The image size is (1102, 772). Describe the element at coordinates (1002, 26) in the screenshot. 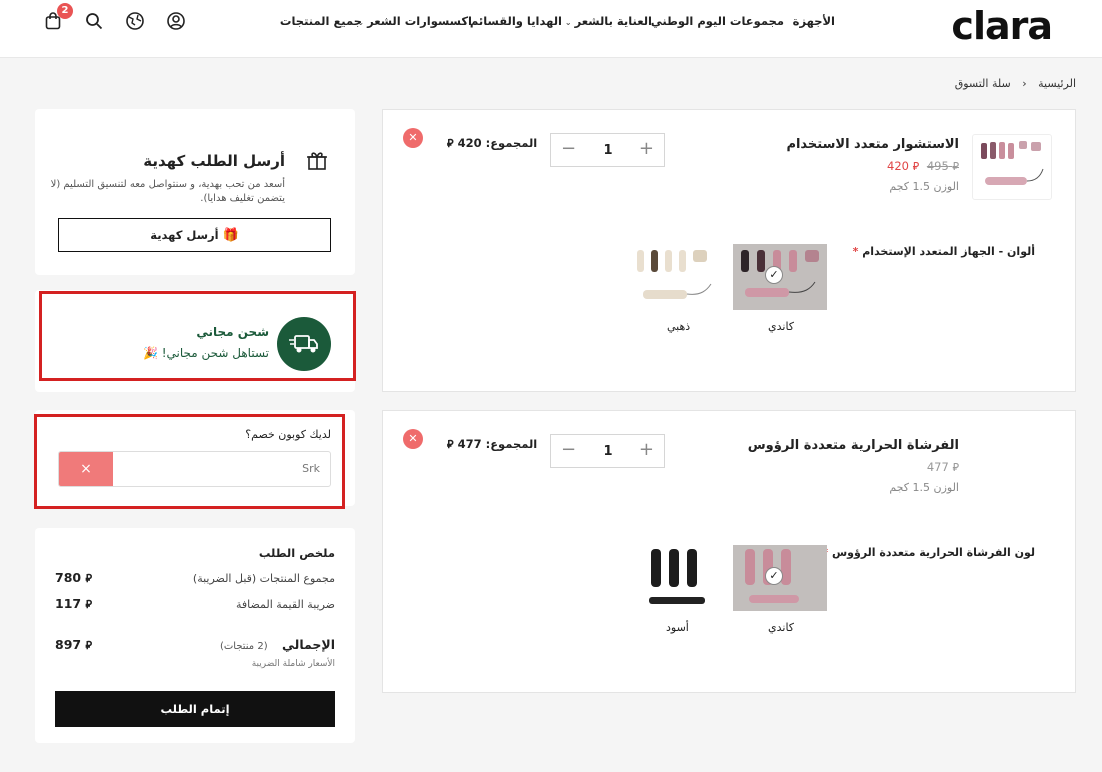

I see `brand-logo: clara` at that location.